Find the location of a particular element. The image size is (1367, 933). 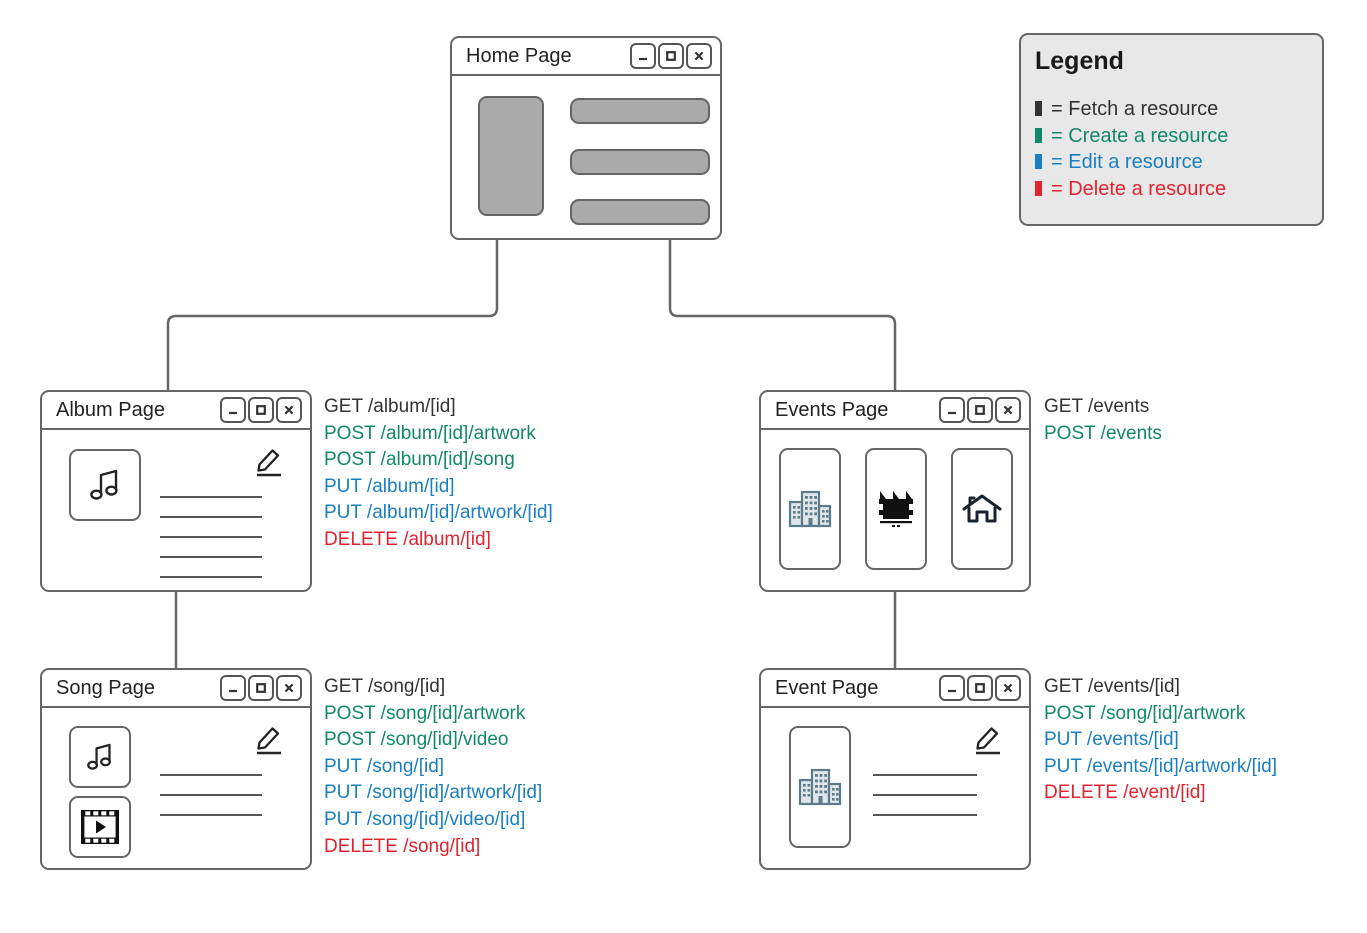

stage-venue-icon is located at coordinates (896, 509).